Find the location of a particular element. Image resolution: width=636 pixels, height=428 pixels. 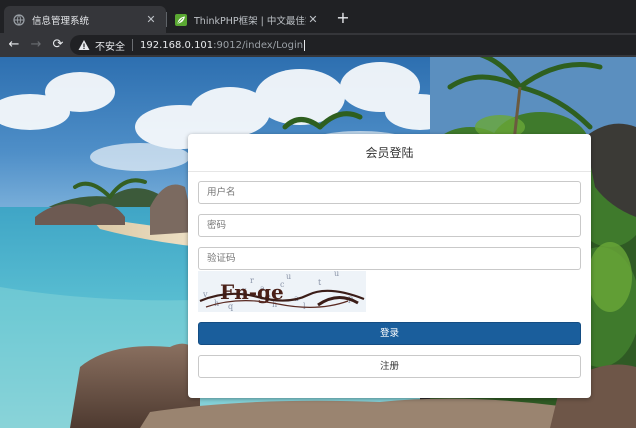

svg-text: l is located at coordinates (304, 306).